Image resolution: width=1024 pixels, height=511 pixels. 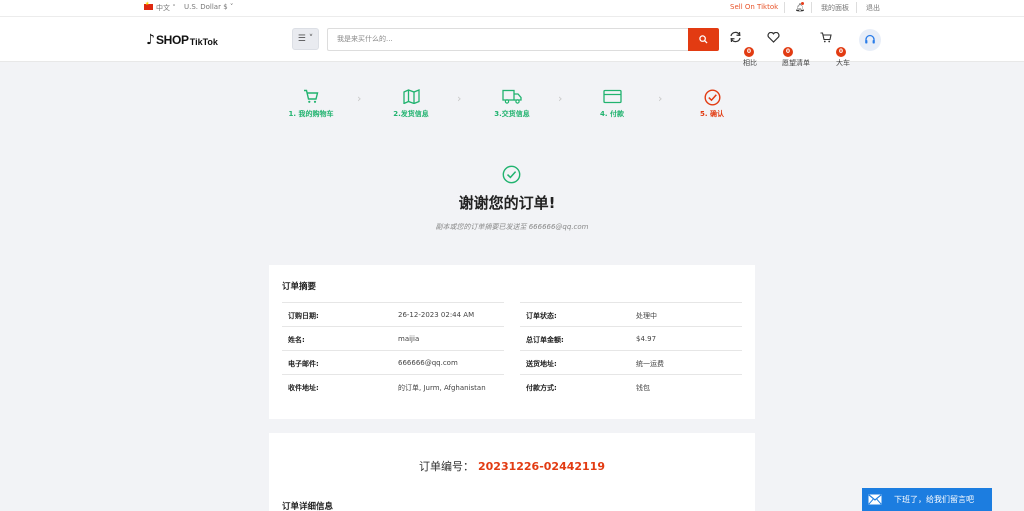 What do you see at coordinates (296, 340) in the screenshot?
I see `summary-key: 姓名:` at bounding box center [296, 340].